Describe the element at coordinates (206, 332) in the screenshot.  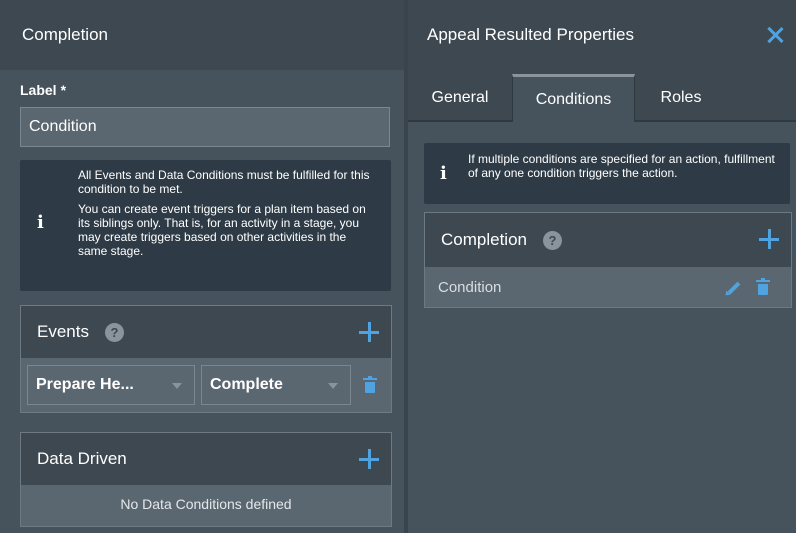
I see `events-header: Events ?` at that location.